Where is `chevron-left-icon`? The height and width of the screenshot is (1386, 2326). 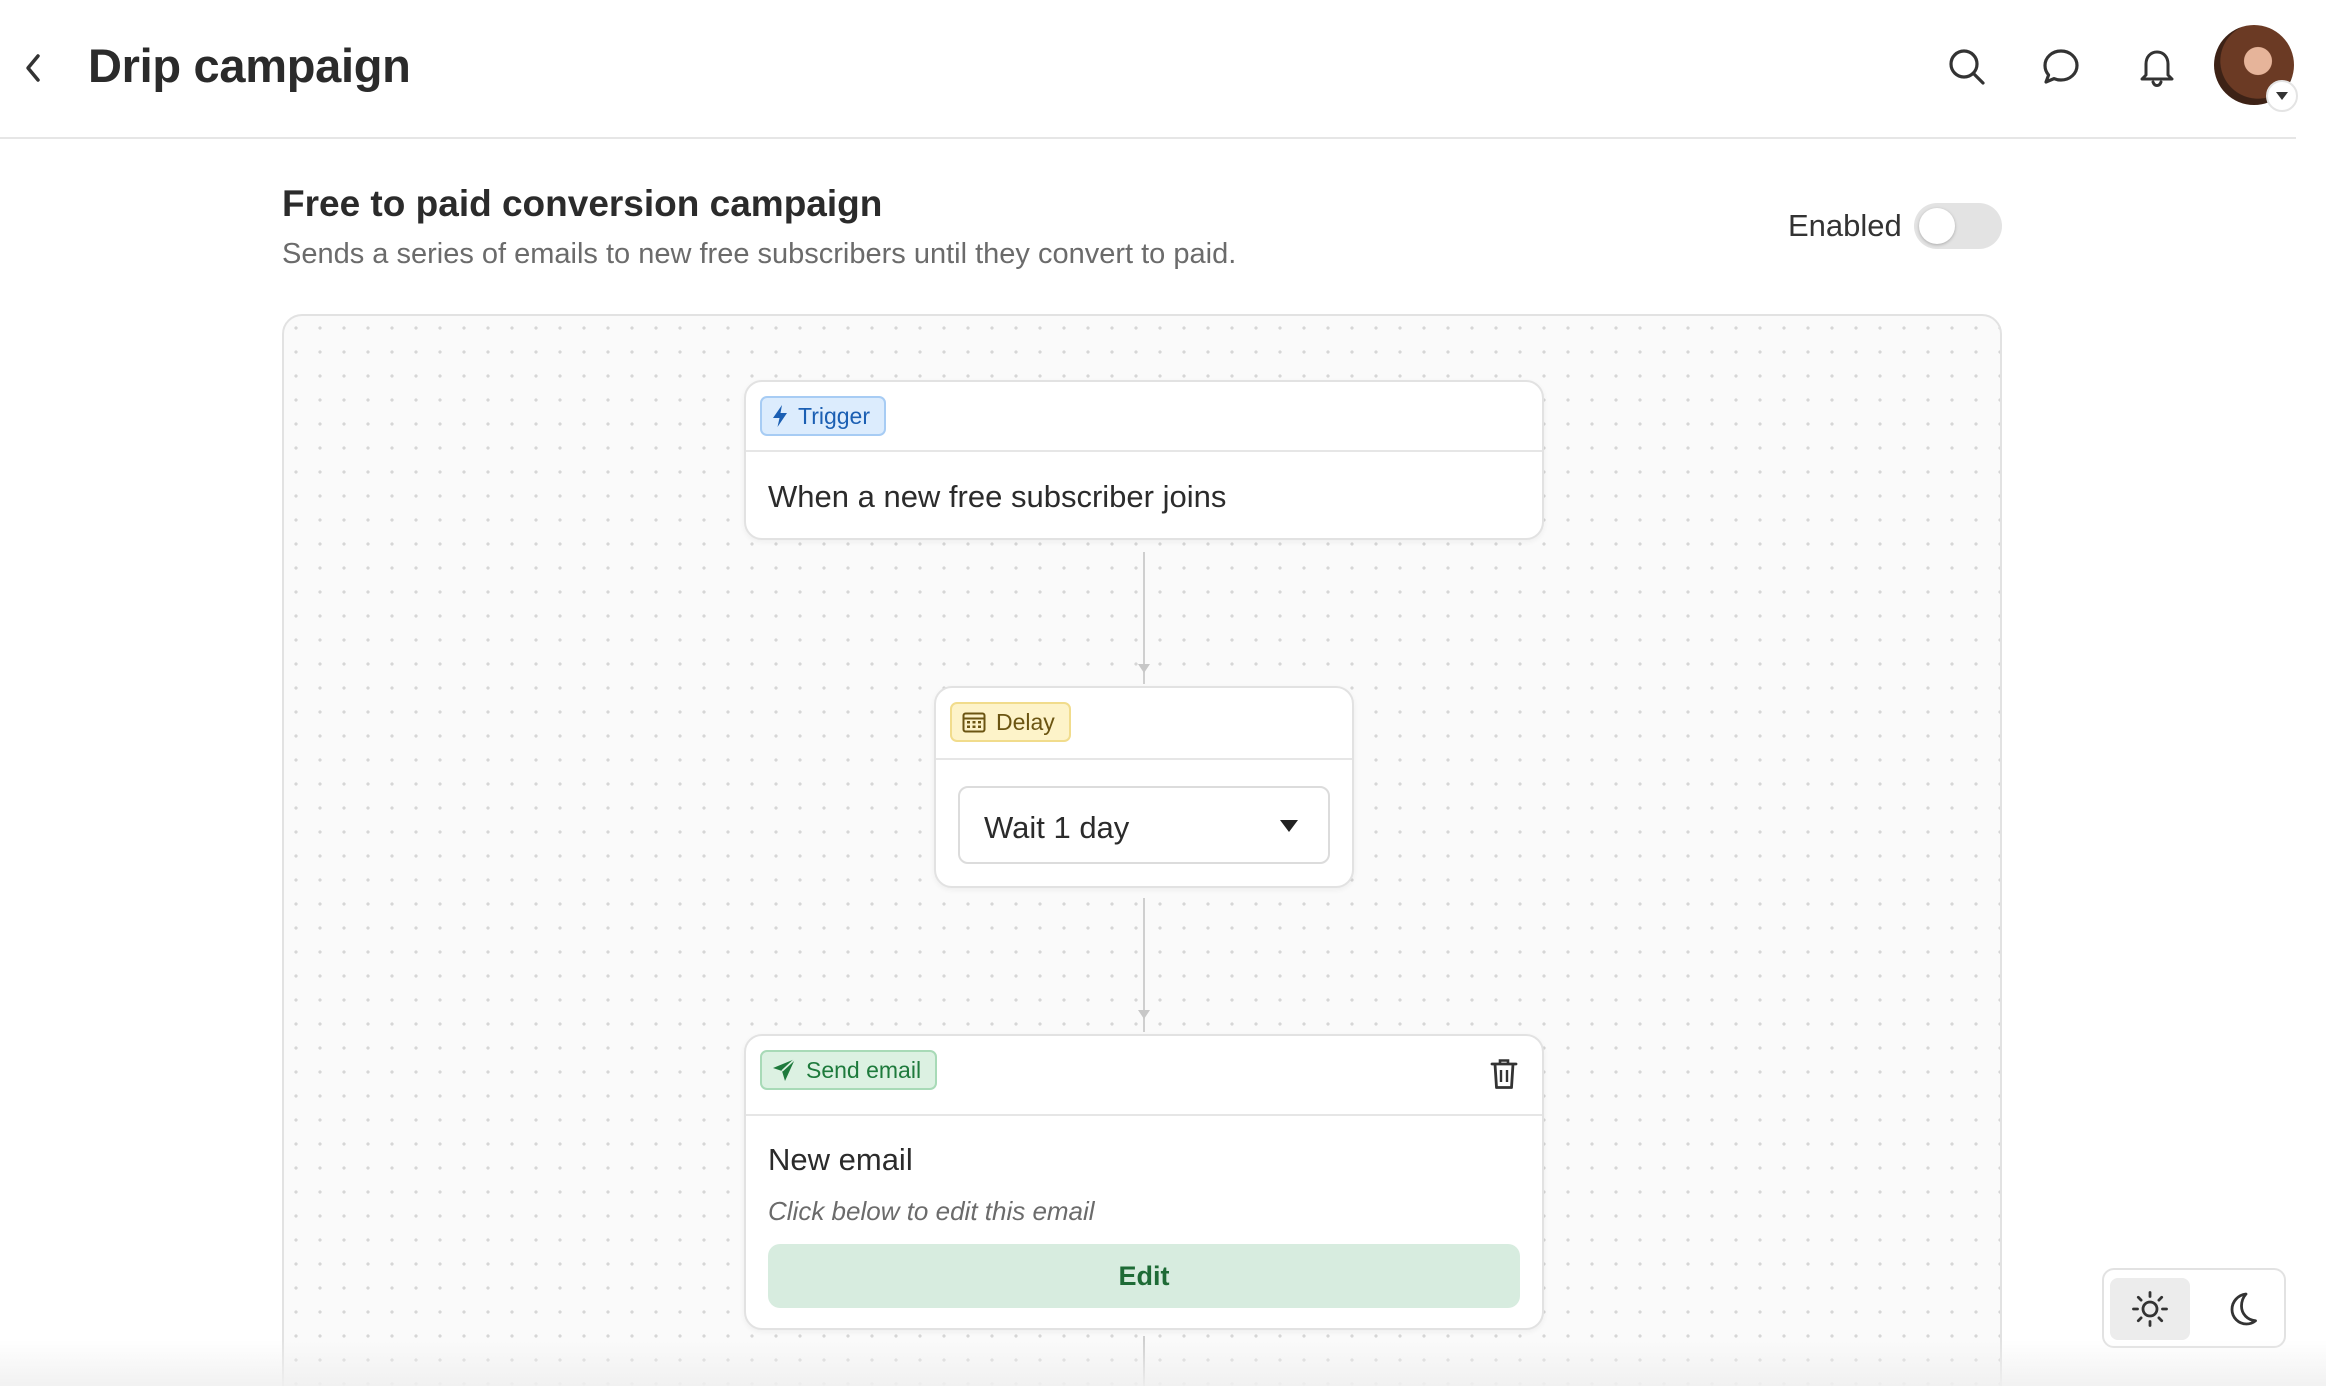 chevron-left-icon is located at coordinates (33, 68).